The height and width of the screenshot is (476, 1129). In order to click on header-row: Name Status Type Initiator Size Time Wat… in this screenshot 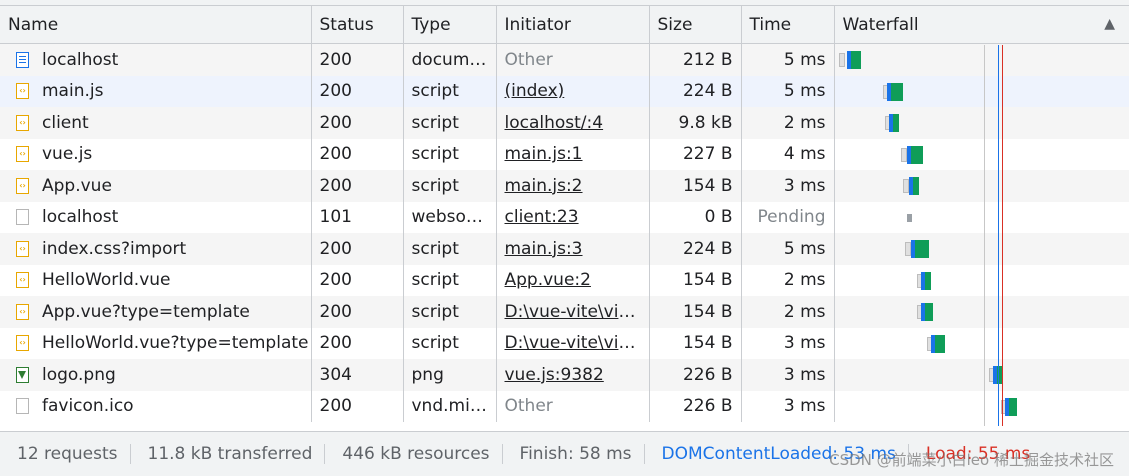, I will do `click(564, 25)`.